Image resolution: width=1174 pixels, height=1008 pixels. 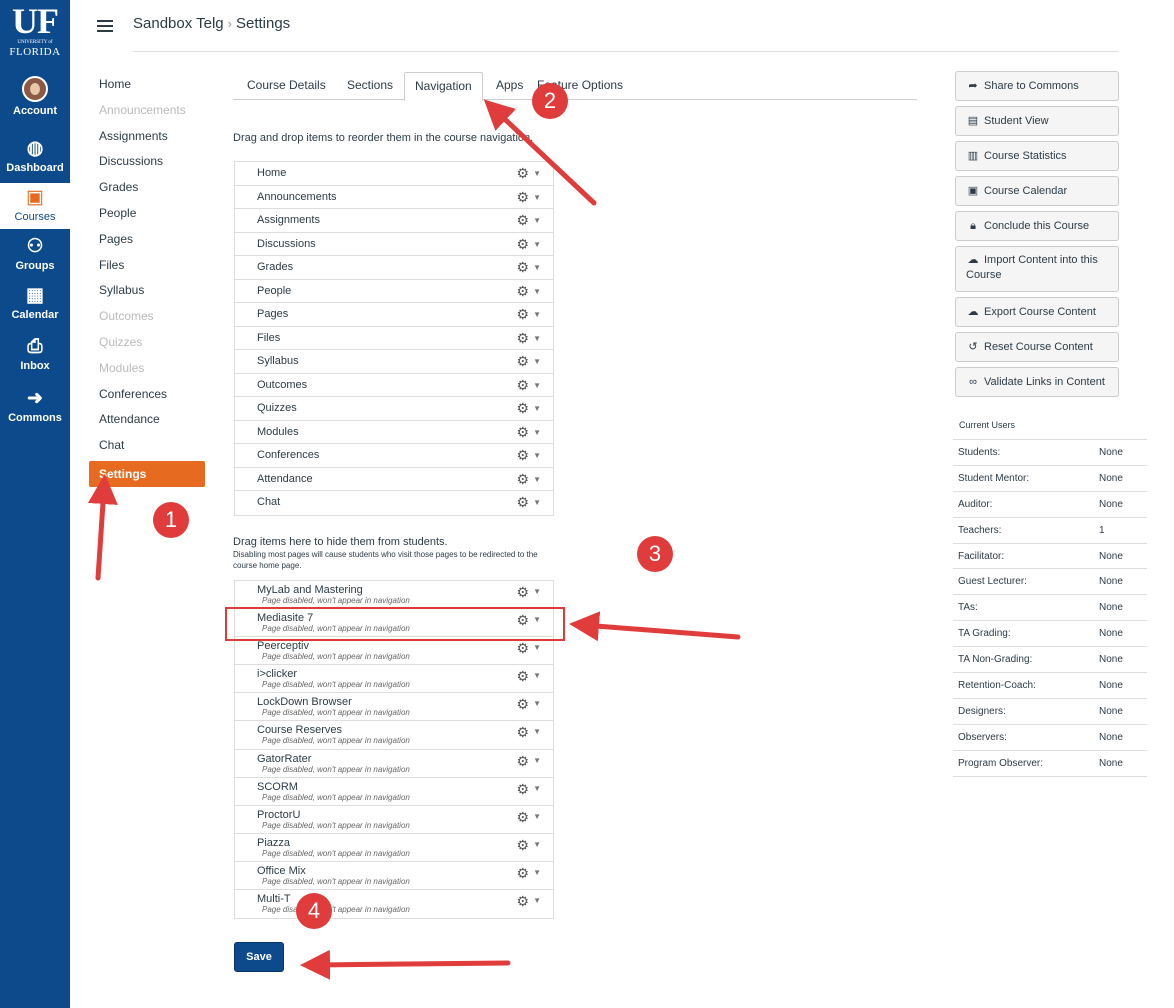 What do you see at coordinates (154, 190) in the screenshot?
I see `course-nav-grades: Grades` at bounding box center [154, 190].